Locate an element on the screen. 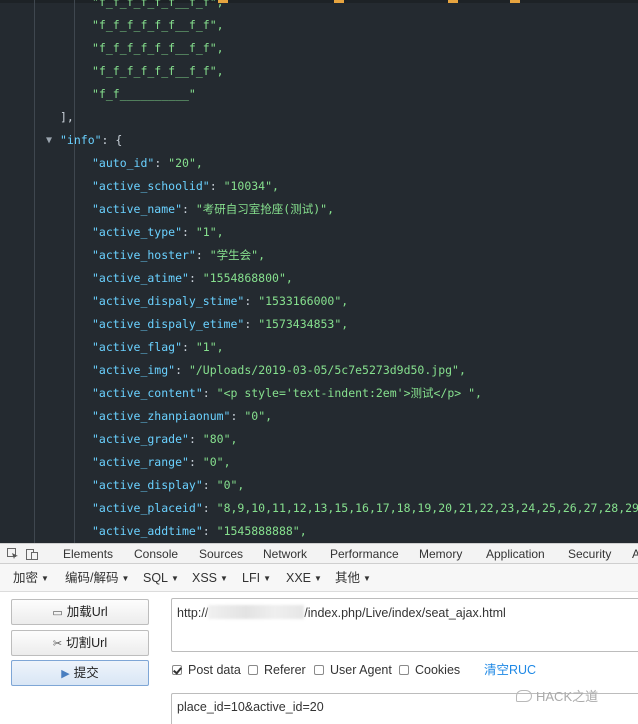 Image resolution: width=638 pixels, height=724 pixels. watermark: HACK之道 is located at coordinates (557, 697).